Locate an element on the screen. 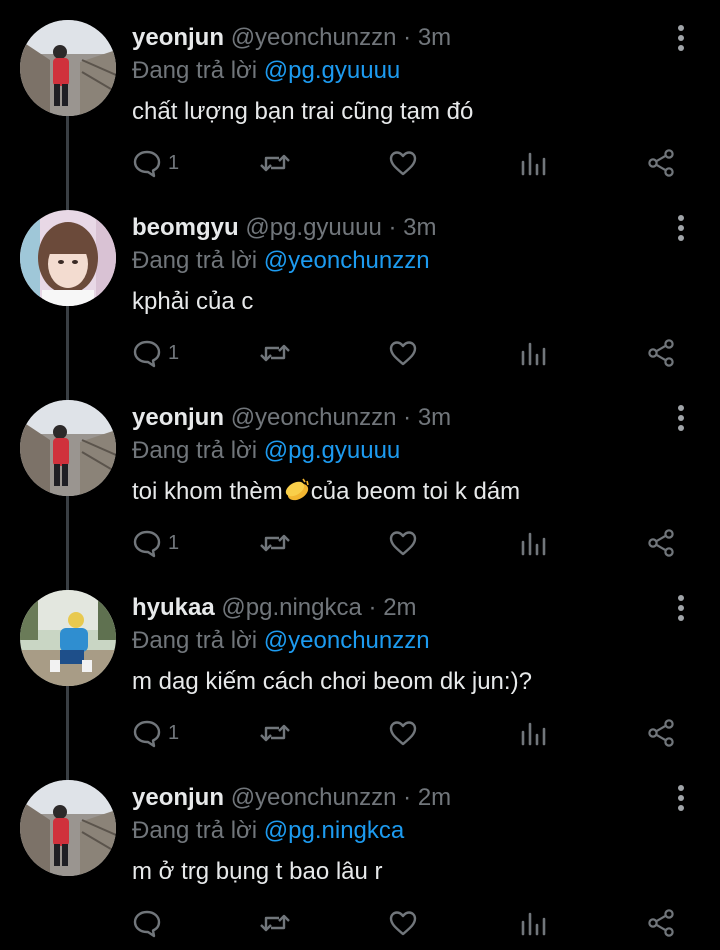 The image size is (720, 950). mention-link: @pg.ningkca is located at coordinates (334, 830).